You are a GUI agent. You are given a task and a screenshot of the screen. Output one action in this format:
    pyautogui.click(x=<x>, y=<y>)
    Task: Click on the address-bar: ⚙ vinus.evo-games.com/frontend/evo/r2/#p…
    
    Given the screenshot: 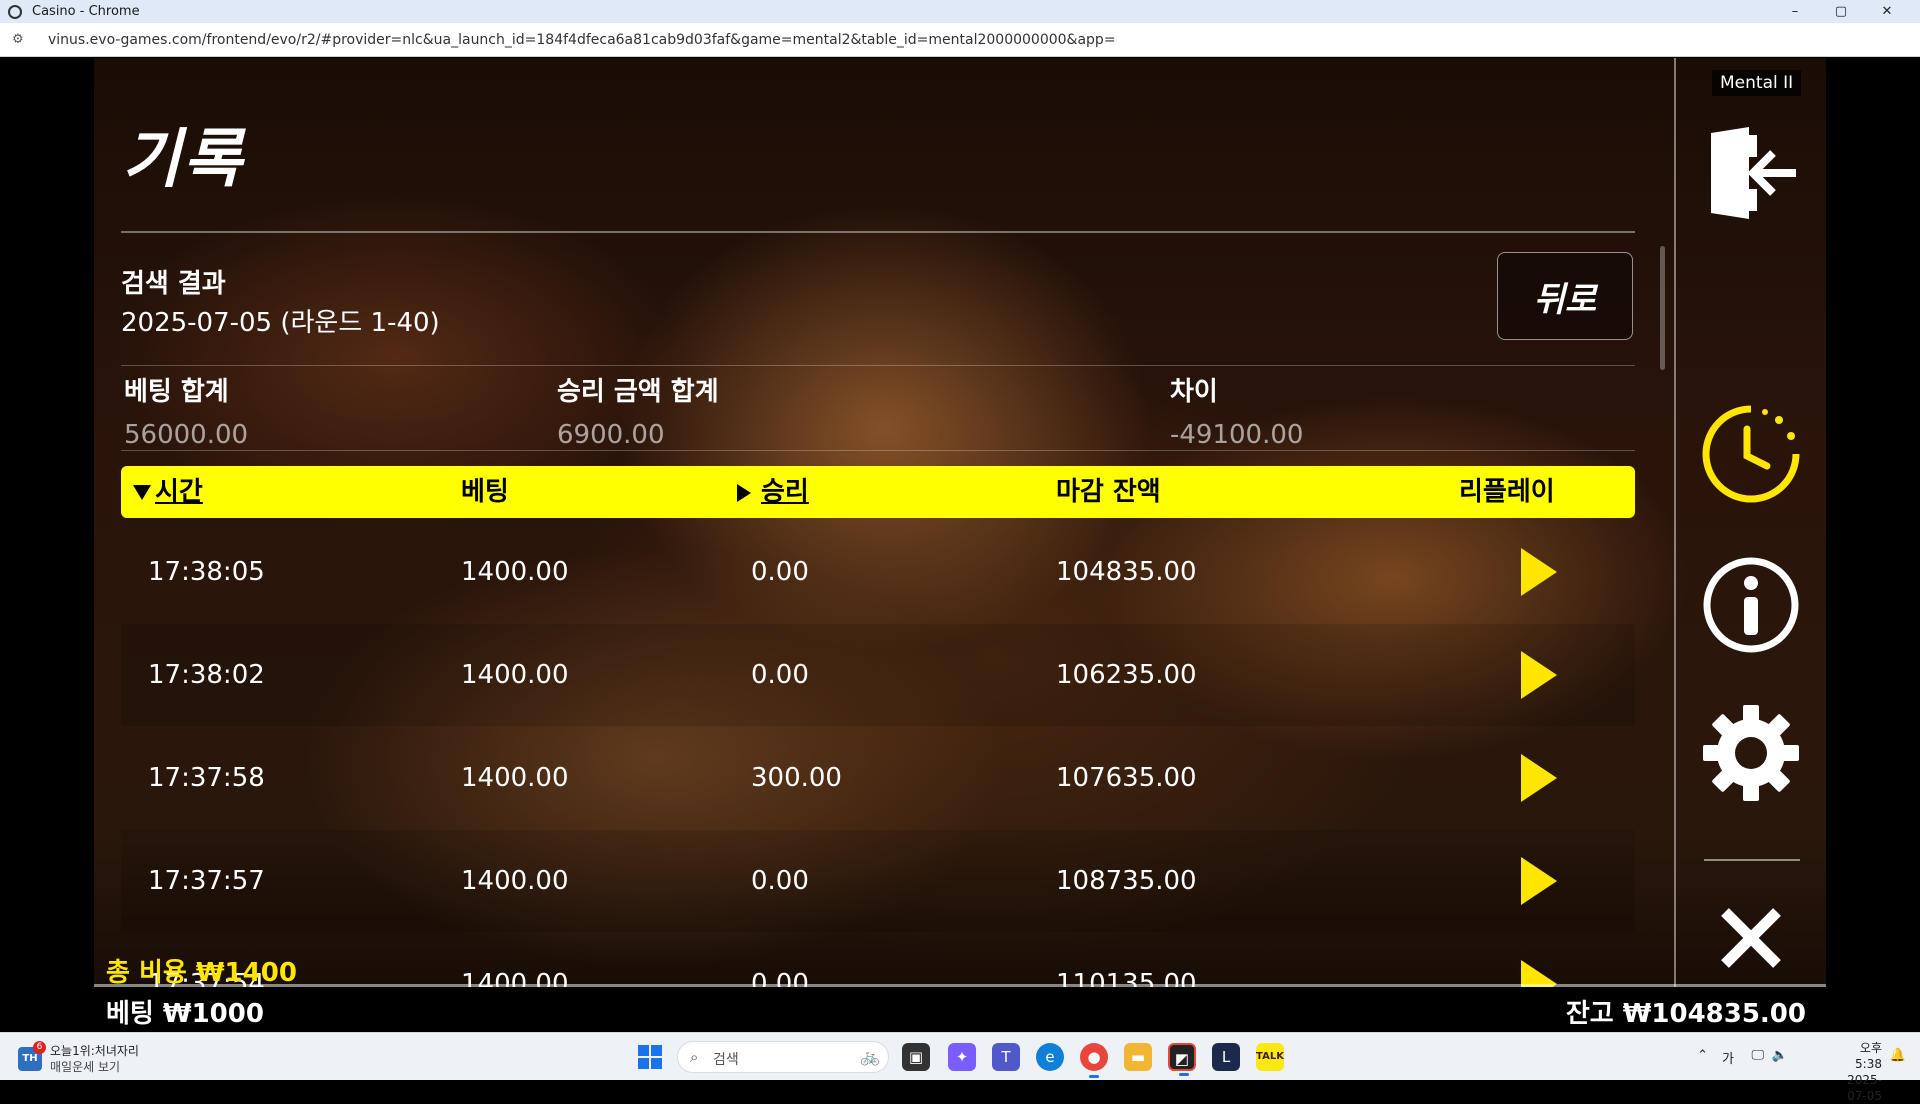 What is the action you would take?
    pyautogui.click(x=960, y=40)
    